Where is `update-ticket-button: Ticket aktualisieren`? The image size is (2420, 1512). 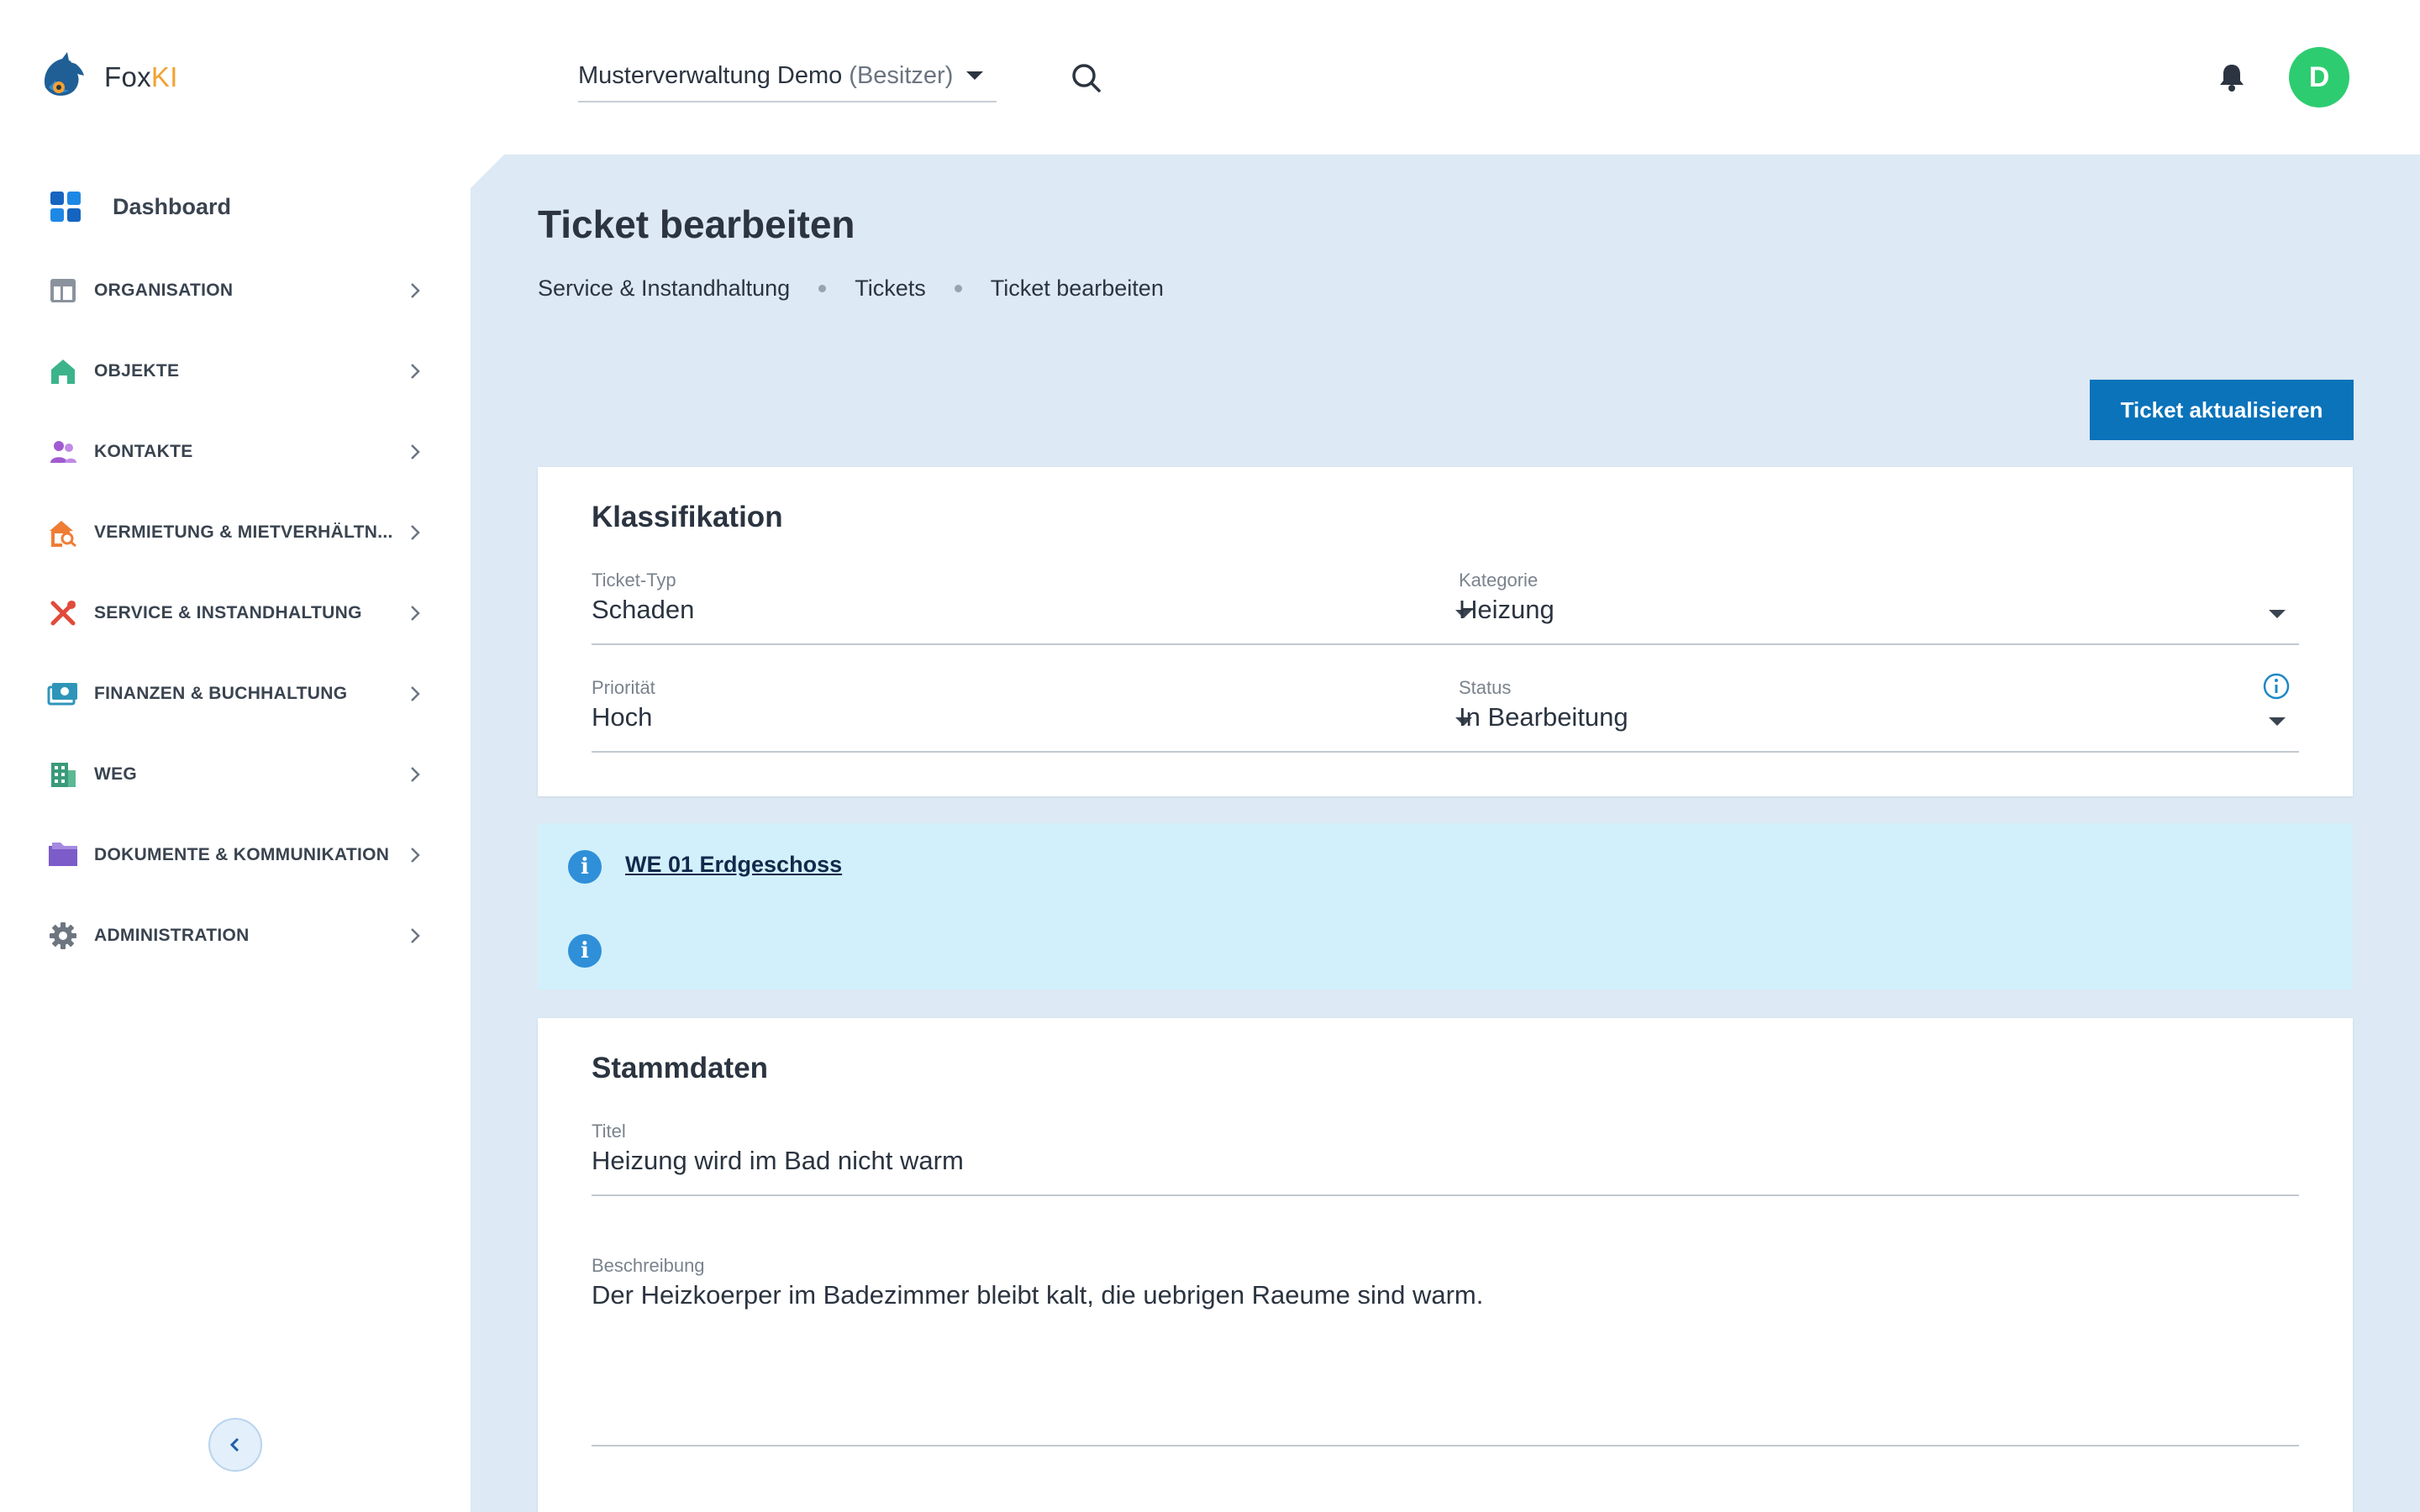
update-ticket-button: Ticket aktualisieren is located at coordinates (2222, 410).